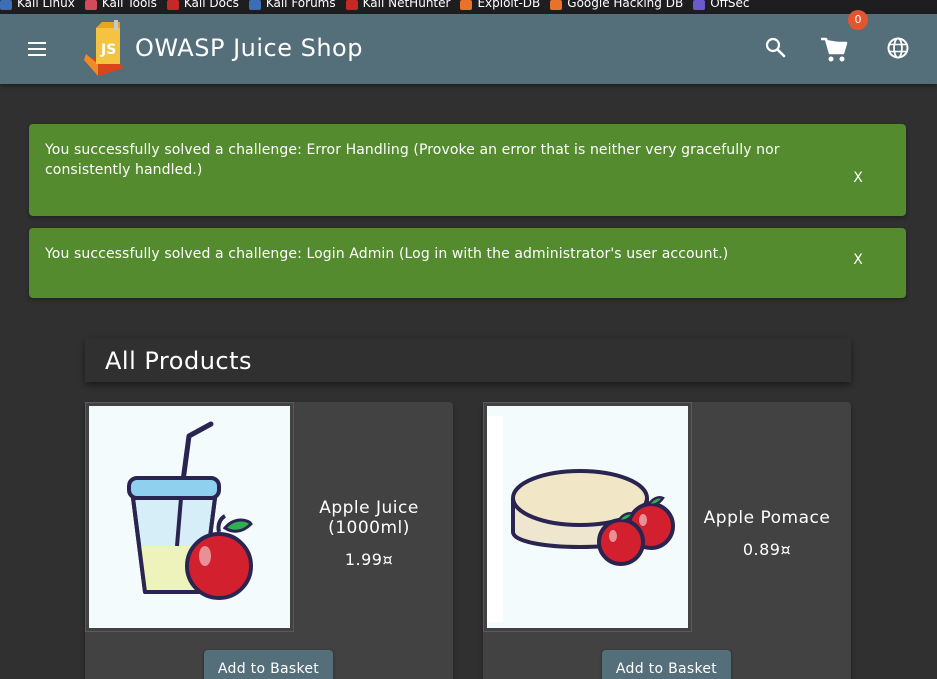 Image resolution: width=937 pixels, height=679 pixels. I want to click on juice-shop-logo-icon: JS, so click(103, 48).